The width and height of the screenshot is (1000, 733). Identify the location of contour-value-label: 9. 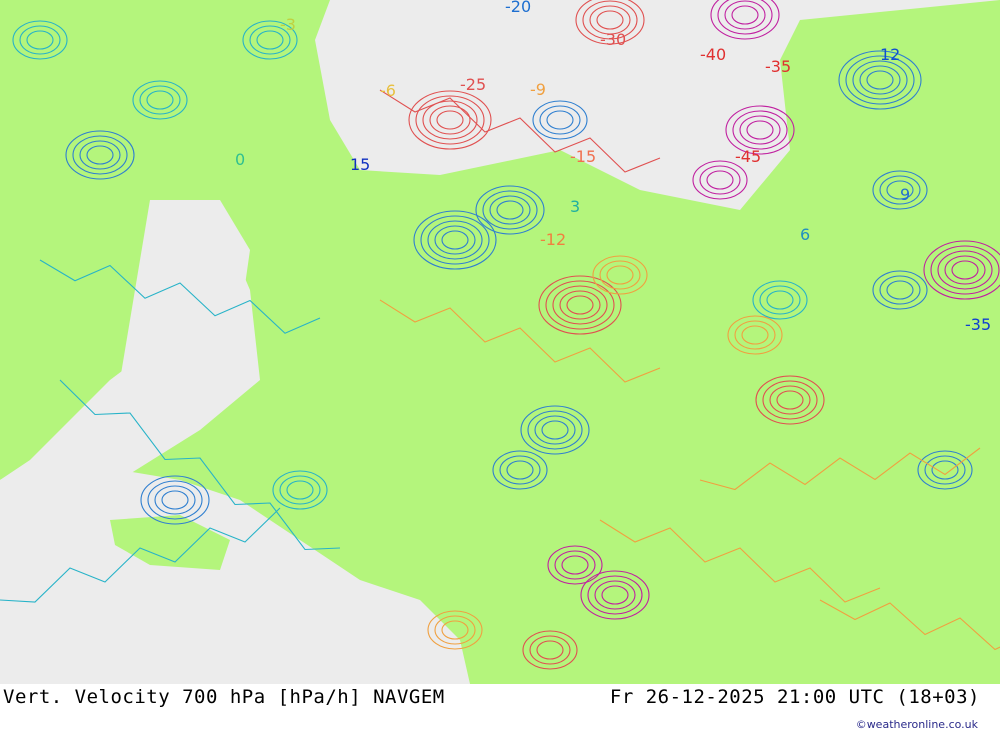
(905, 194).